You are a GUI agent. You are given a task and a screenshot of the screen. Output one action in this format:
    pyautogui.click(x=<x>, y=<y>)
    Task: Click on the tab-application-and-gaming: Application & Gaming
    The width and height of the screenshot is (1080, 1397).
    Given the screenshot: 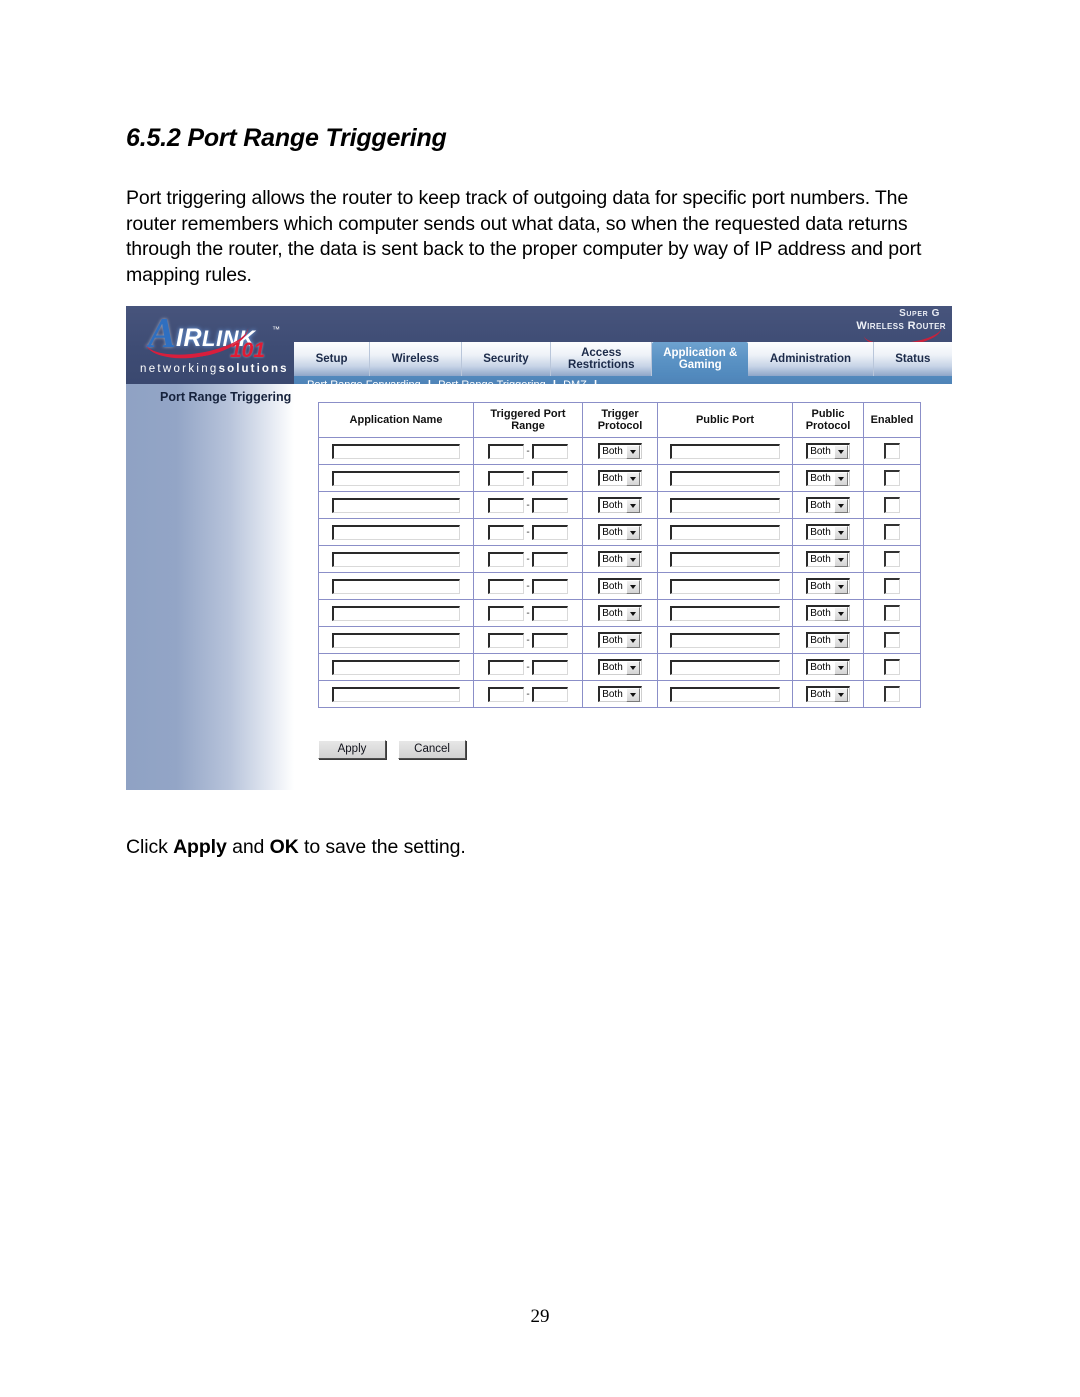 What is the action you would take?
    pyautogui.click(x=700, y=359)
    